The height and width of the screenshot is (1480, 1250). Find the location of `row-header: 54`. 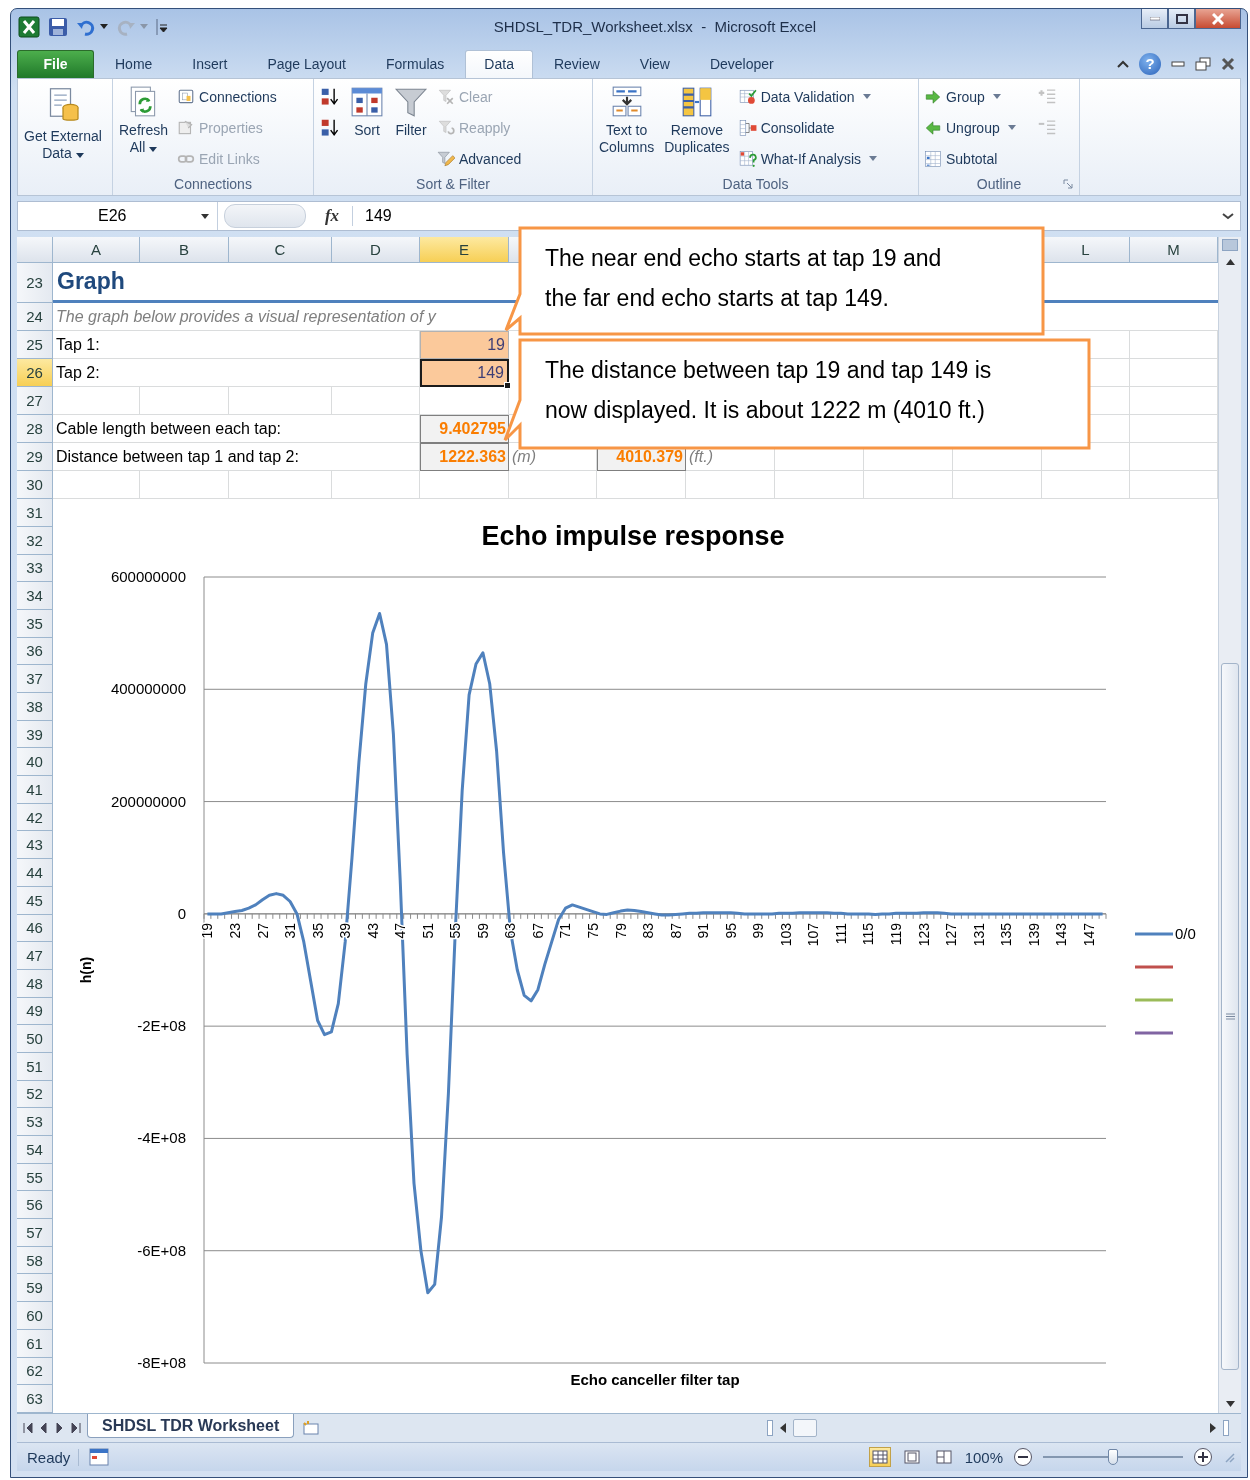

row-header: 54 is located at coordinates (35, 1150).